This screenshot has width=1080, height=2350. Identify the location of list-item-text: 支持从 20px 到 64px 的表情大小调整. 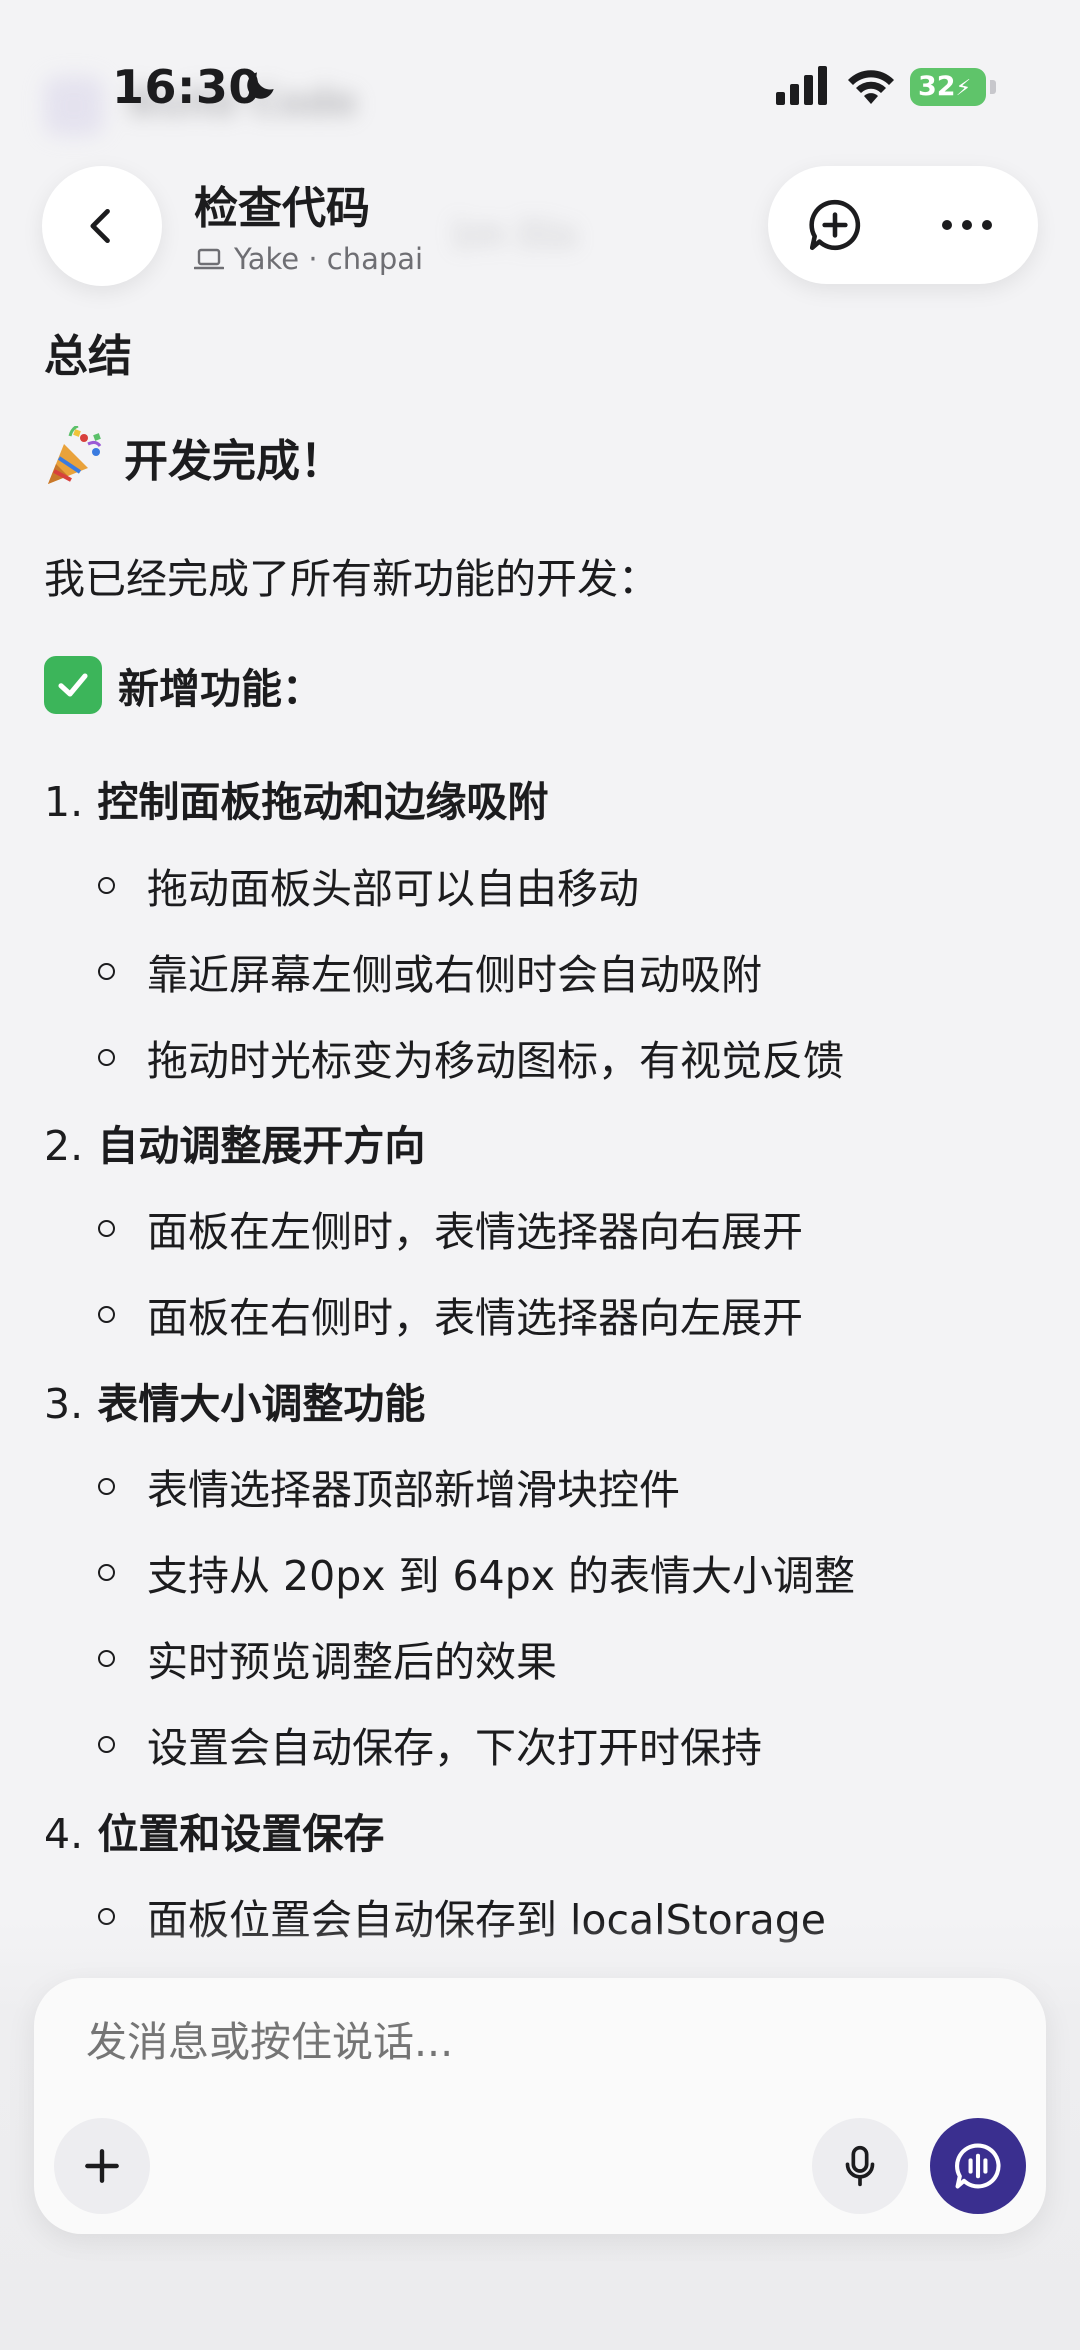
(501, 1576).